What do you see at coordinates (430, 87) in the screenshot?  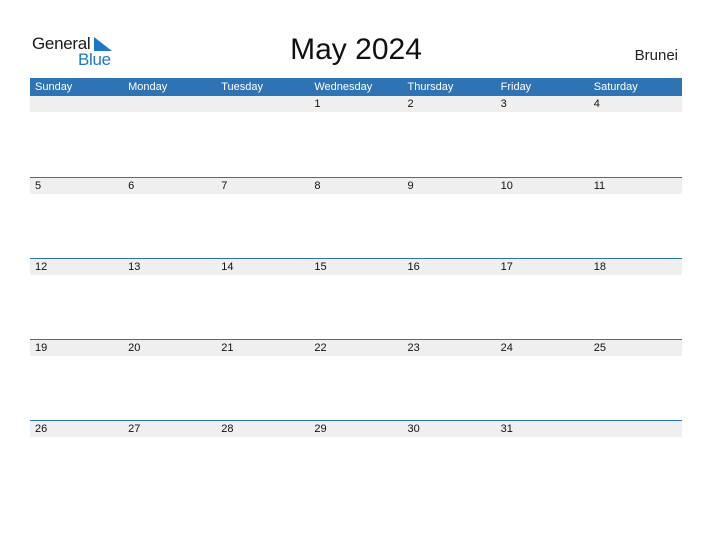 I see `weekday-header-thursday: Thursday` at bounding box center [430, 87].